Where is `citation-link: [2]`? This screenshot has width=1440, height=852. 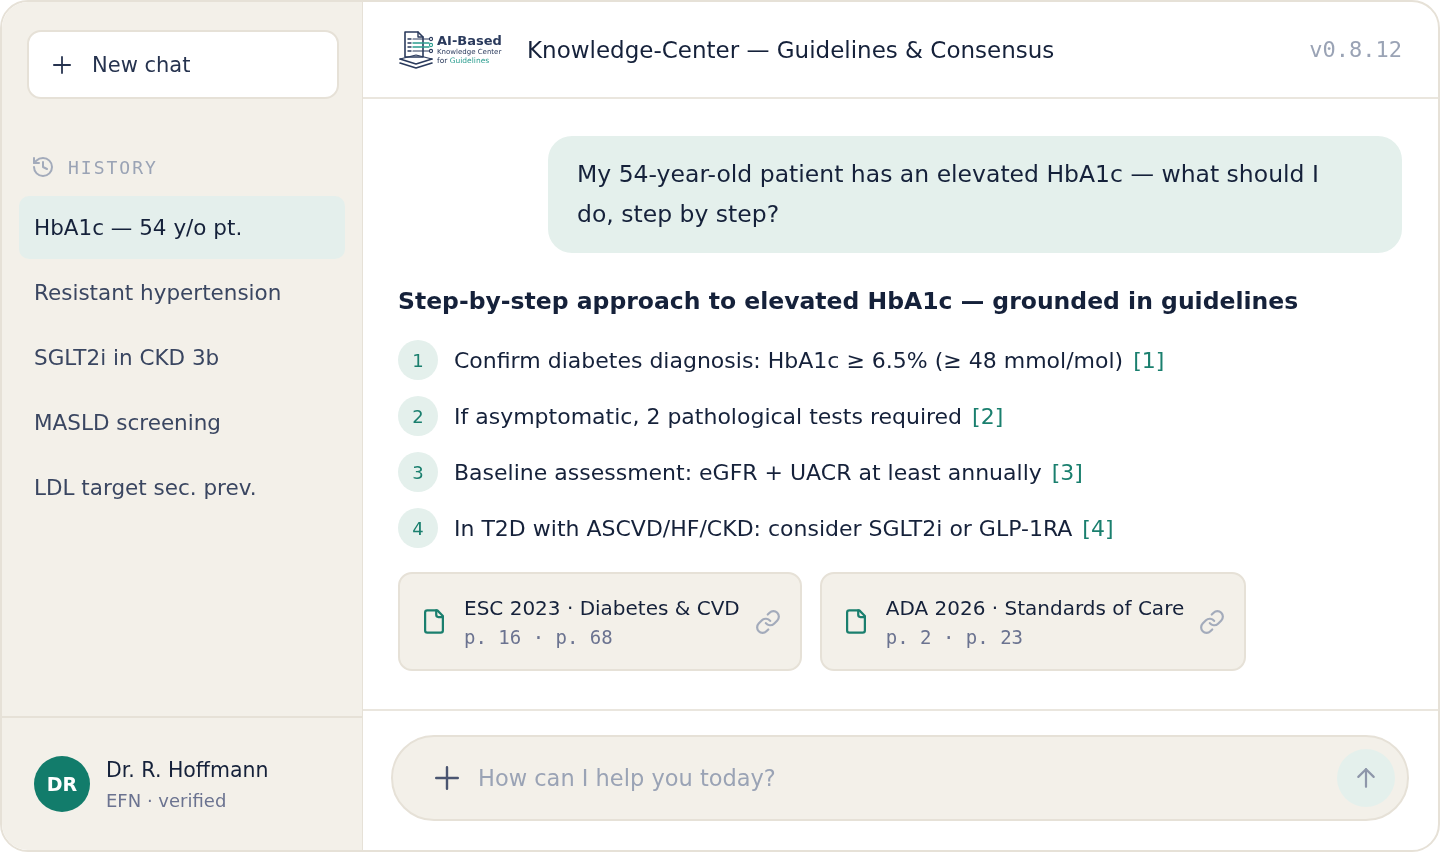
citation-link: [2] is located at coordinates (988, 416).